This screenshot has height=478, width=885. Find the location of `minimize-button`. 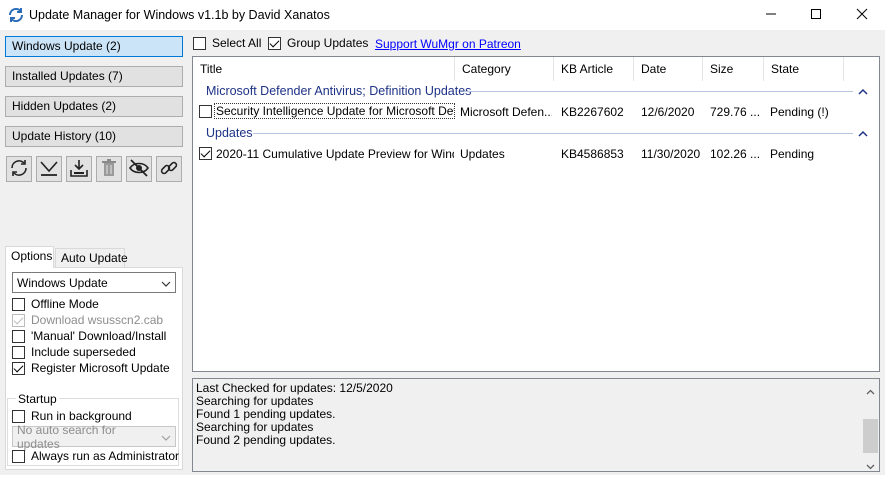

minimize-button is located at coordinates (771, 15).